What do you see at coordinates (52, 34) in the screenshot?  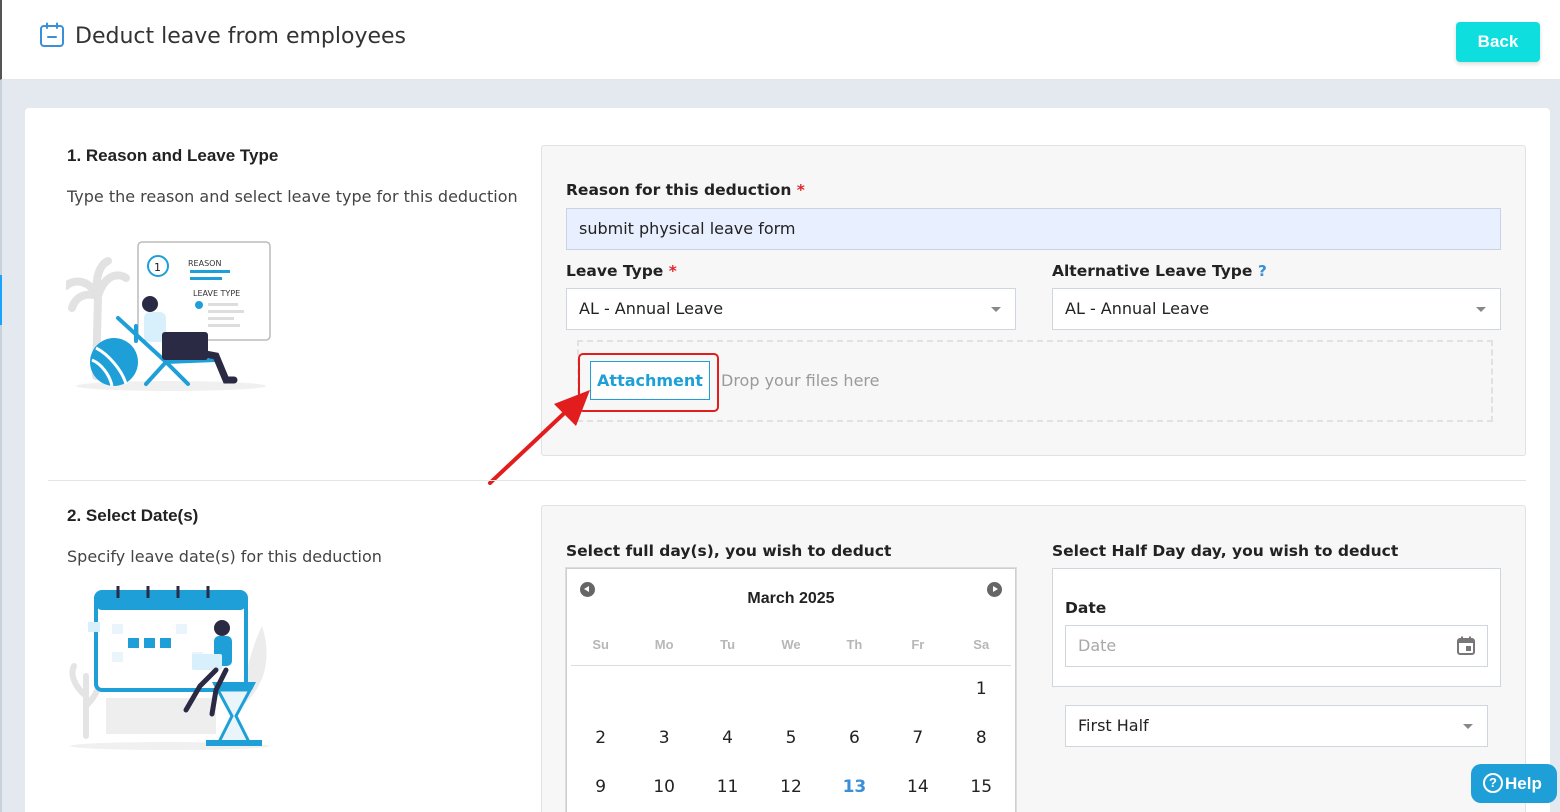 I see `calendar-minus-icon` at bounding box center [52, 34].